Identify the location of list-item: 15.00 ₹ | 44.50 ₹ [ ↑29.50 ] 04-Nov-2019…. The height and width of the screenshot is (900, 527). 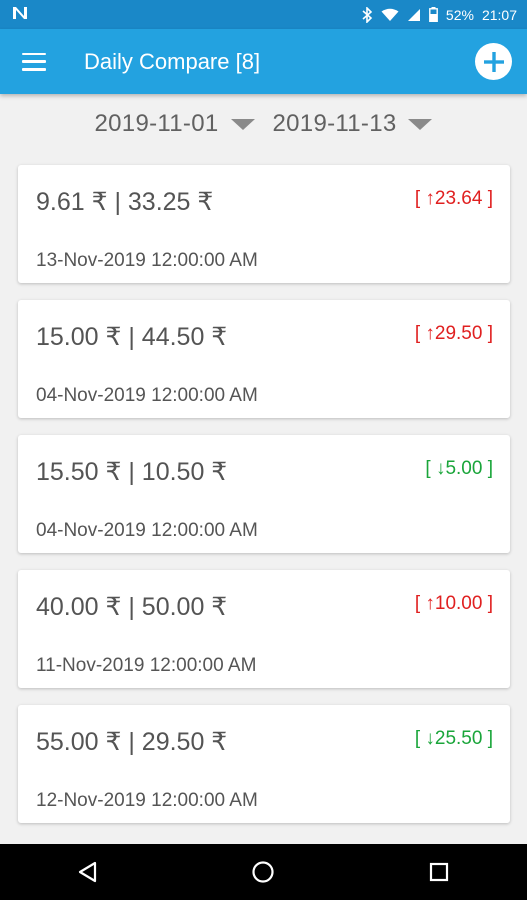
(264, 359).